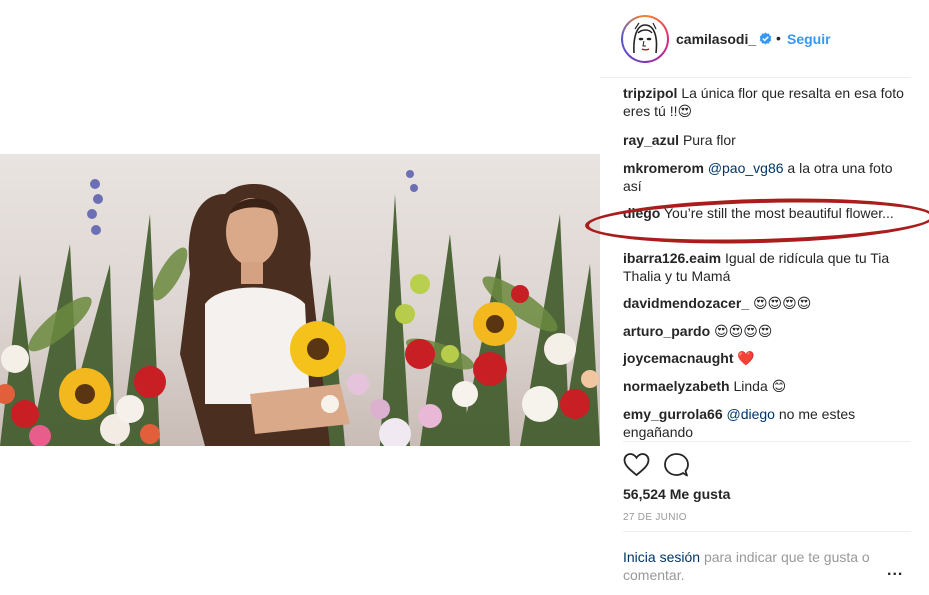  Describe the element at coordinates (678, 358) in the screenshot. I see `comment-username: joycemacnaught` at that location.